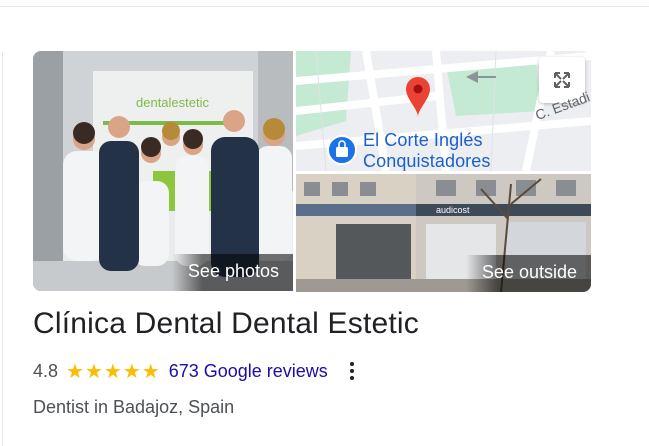 This screenshot has height=446, width=649. I want to click on left-divider, so click(2, 249).